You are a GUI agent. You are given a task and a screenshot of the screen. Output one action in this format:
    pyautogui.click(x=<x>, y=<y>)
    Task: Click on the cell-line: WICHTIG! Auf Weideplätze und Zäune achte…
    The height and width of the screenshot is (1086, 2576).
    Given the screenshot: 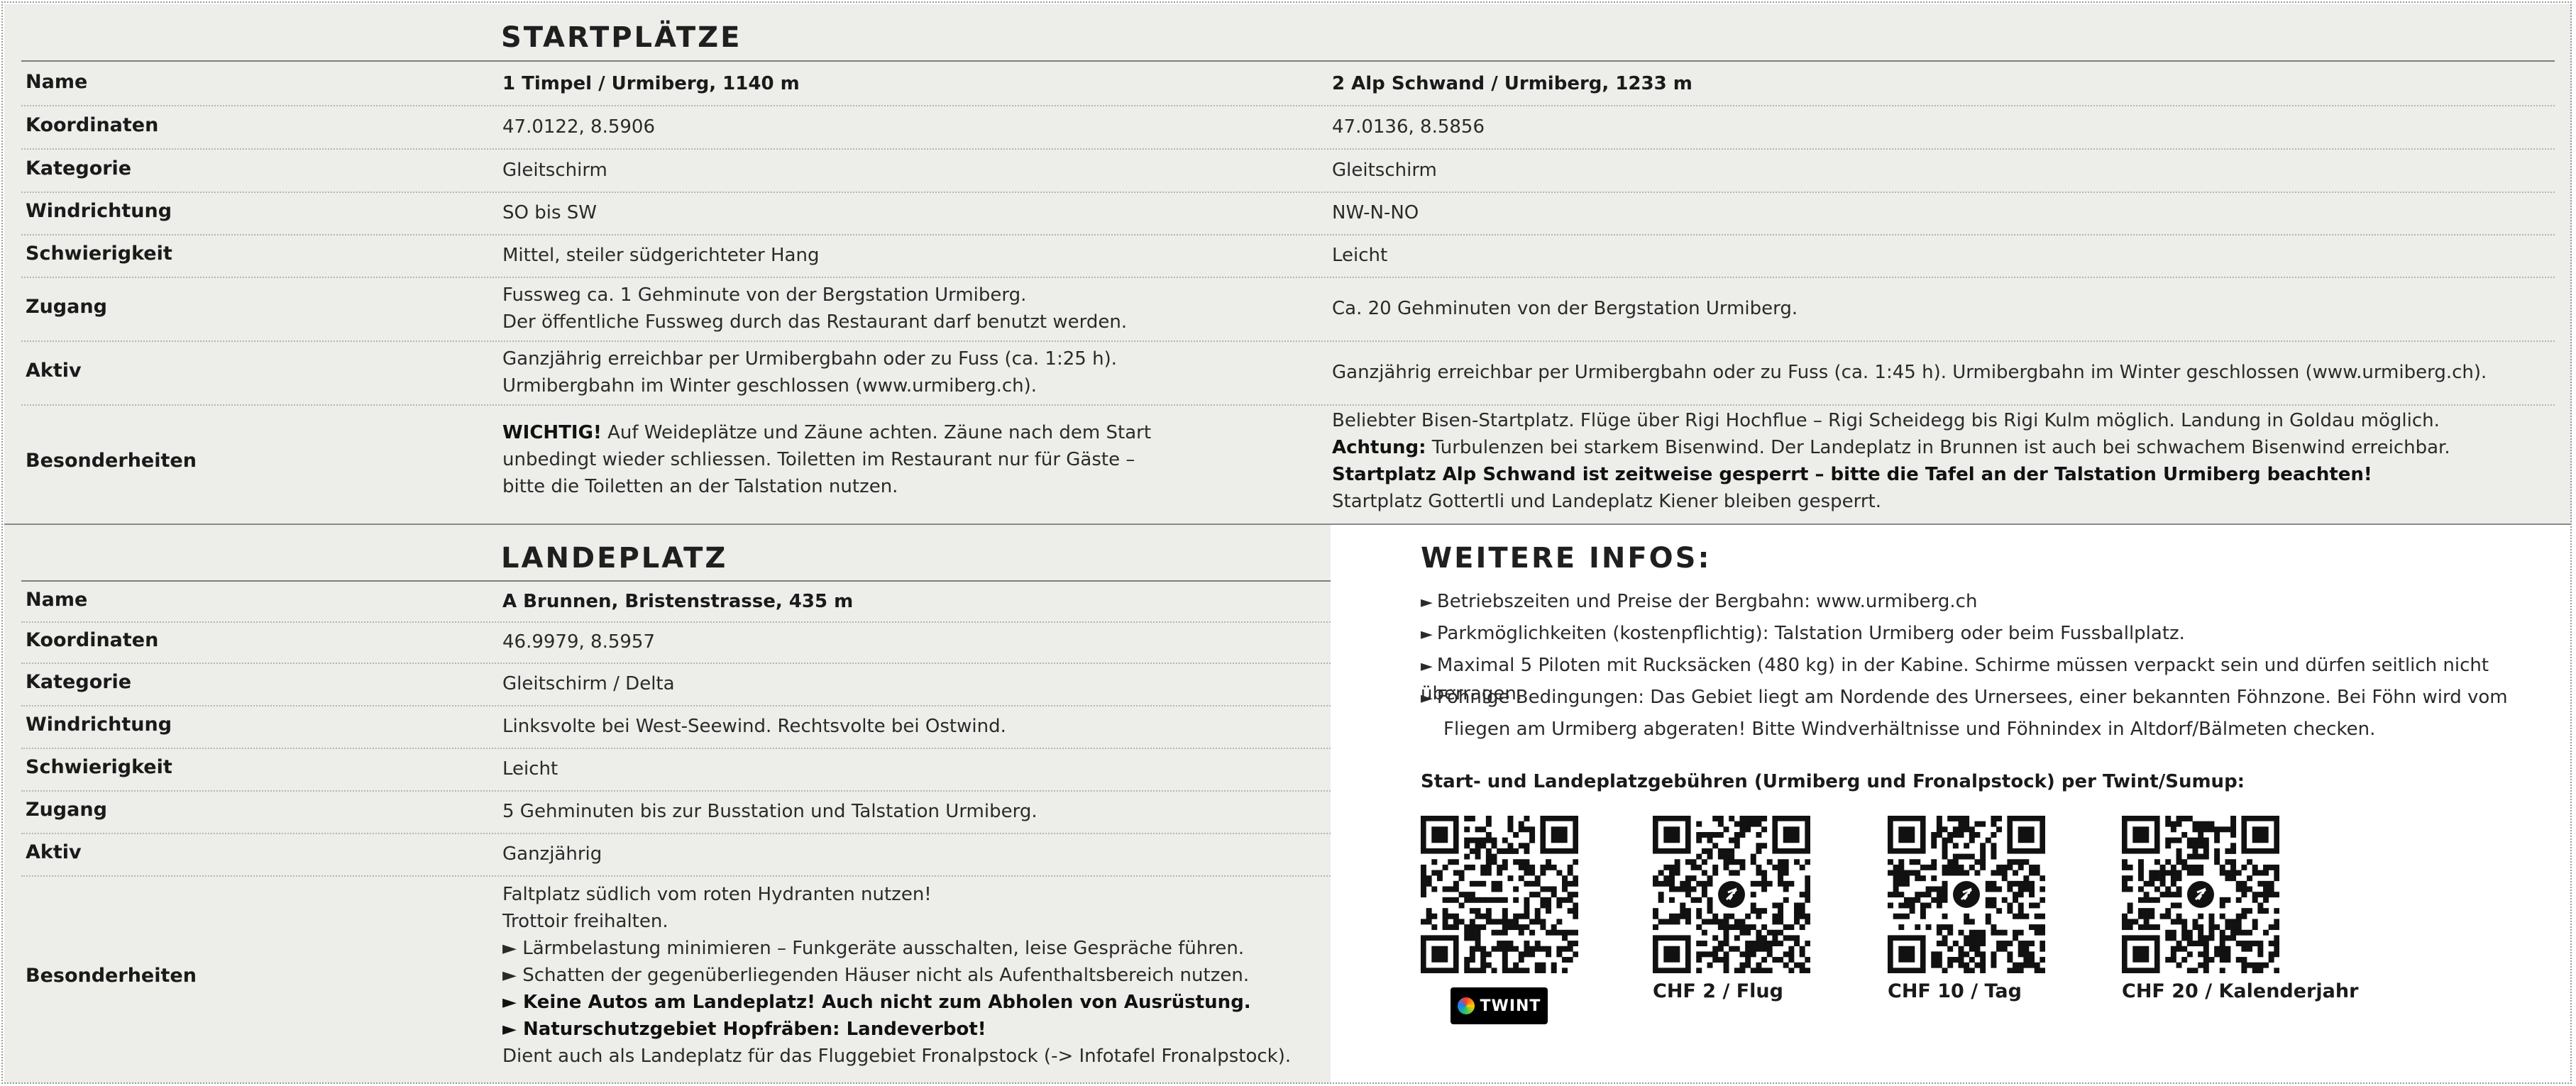 What is the action you would take?
    pyautogui.click(x=826, y=432)
    